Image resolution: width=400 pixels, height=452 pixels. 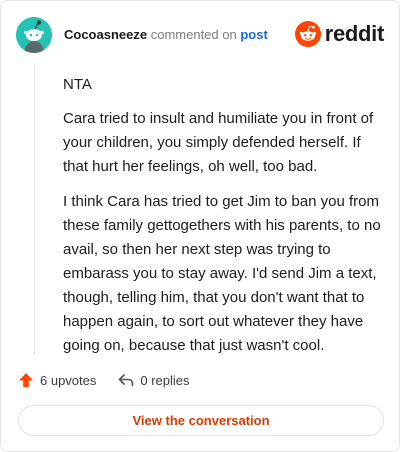 I want to click on upvote-stat: 6 upvotes, so click(x=57, y=380).